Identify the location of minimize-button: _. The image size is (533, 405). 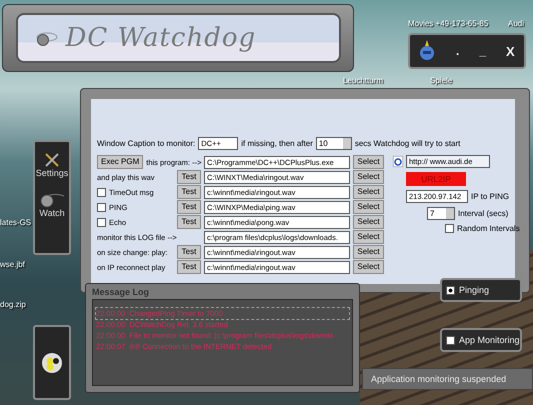
(482, 51).